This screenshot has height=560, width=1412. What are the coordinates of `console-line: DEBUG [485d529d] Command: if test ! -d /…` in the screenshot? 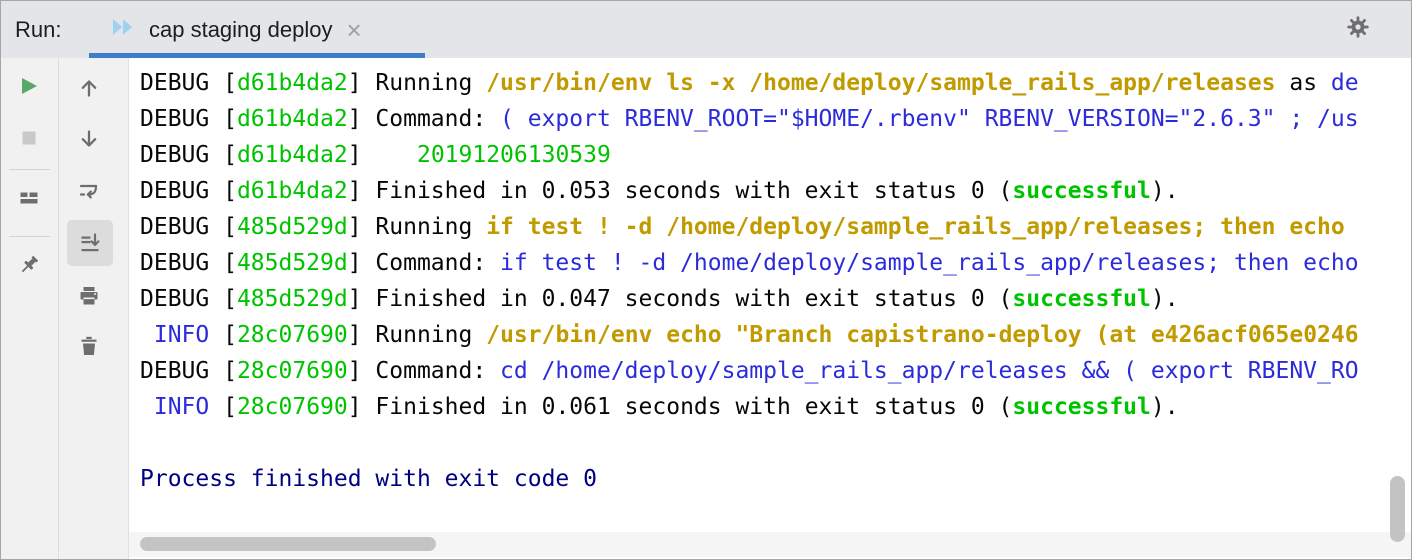 It's located at (749, 263).